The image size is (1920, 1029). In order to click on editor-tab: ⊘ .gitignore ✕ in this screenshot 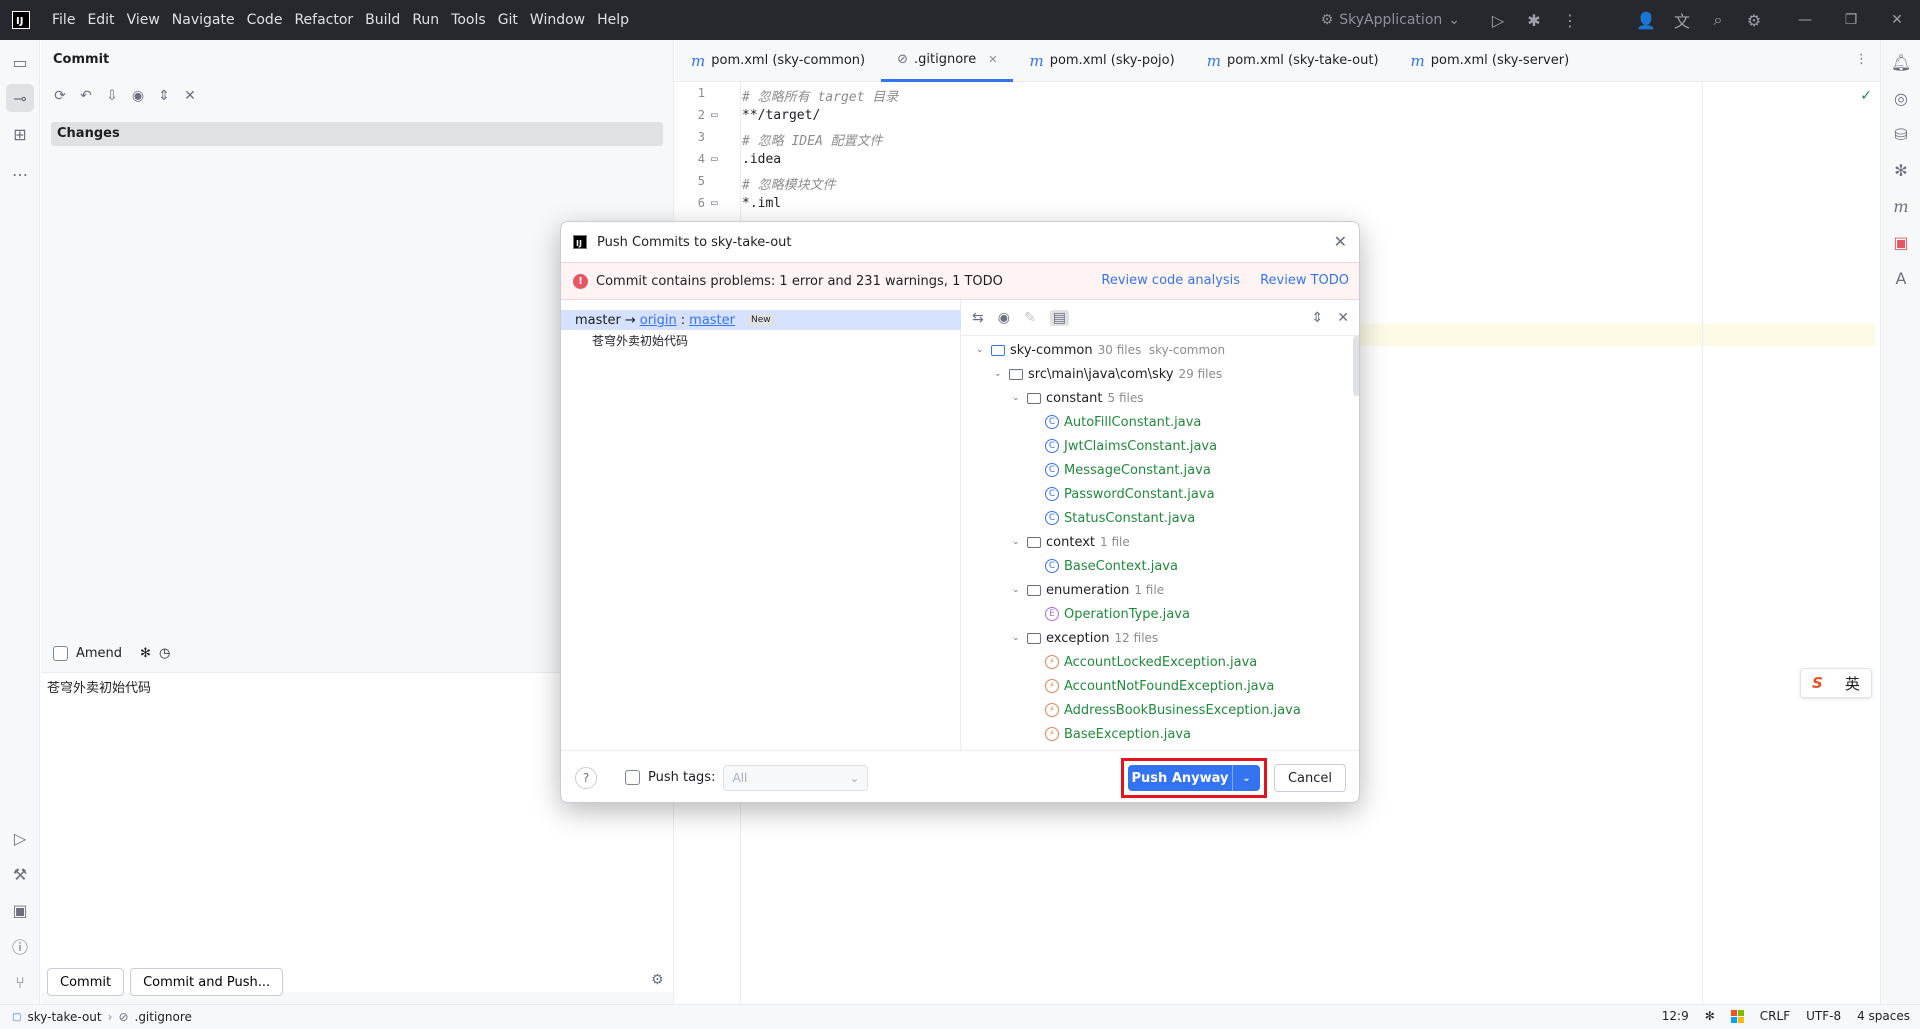, I will do `click(947, 61)`.